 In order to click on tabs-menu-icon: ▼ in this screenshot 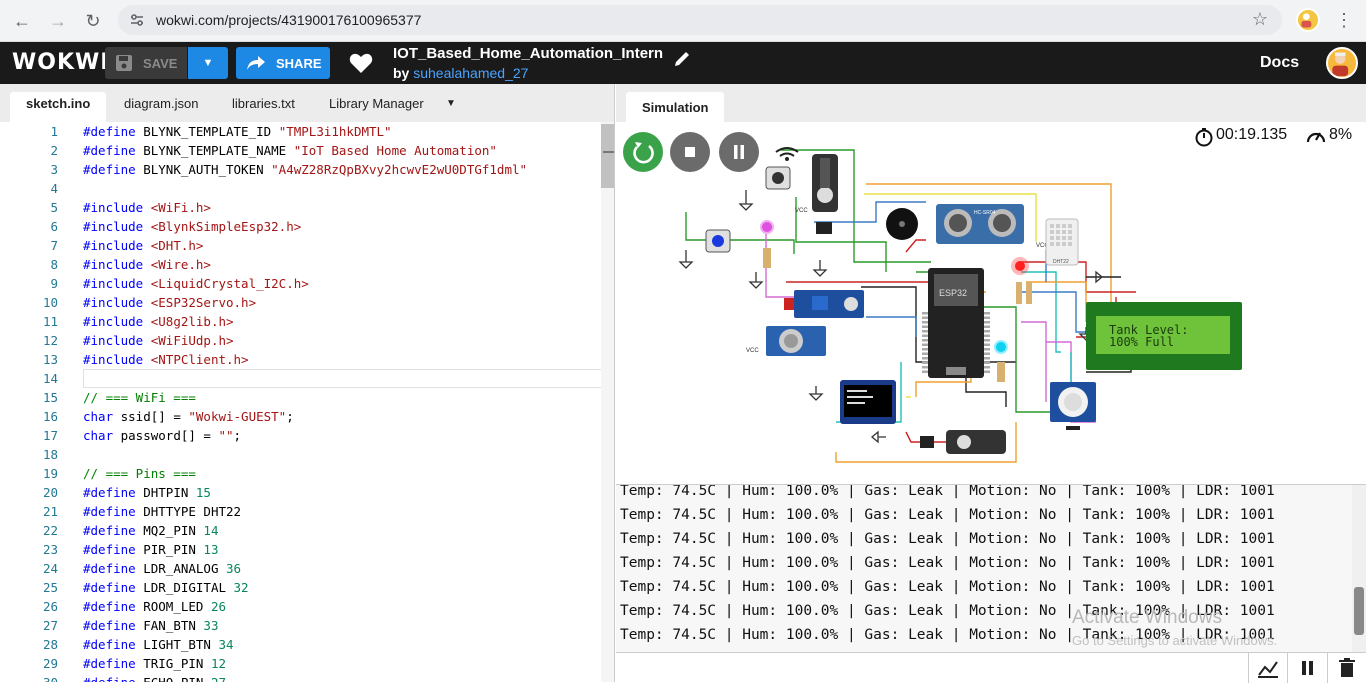, I will do `click(451, 103)`.